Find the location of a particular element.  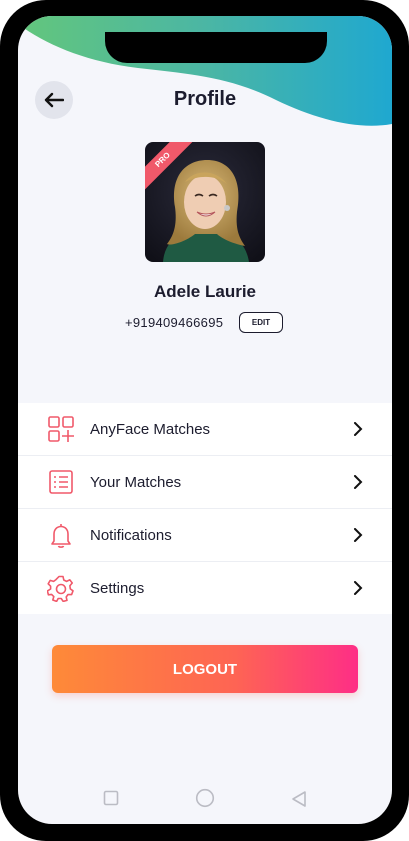

face-grid-plus-icon is located at coordinates (61, 429).